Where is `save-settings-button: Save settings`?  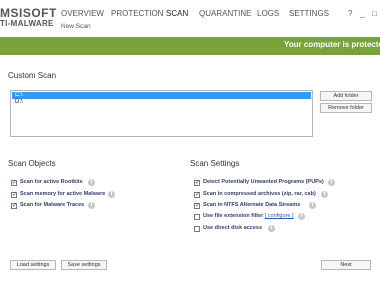
save-settings-button: Save settings is located at coordinates (84, 265).